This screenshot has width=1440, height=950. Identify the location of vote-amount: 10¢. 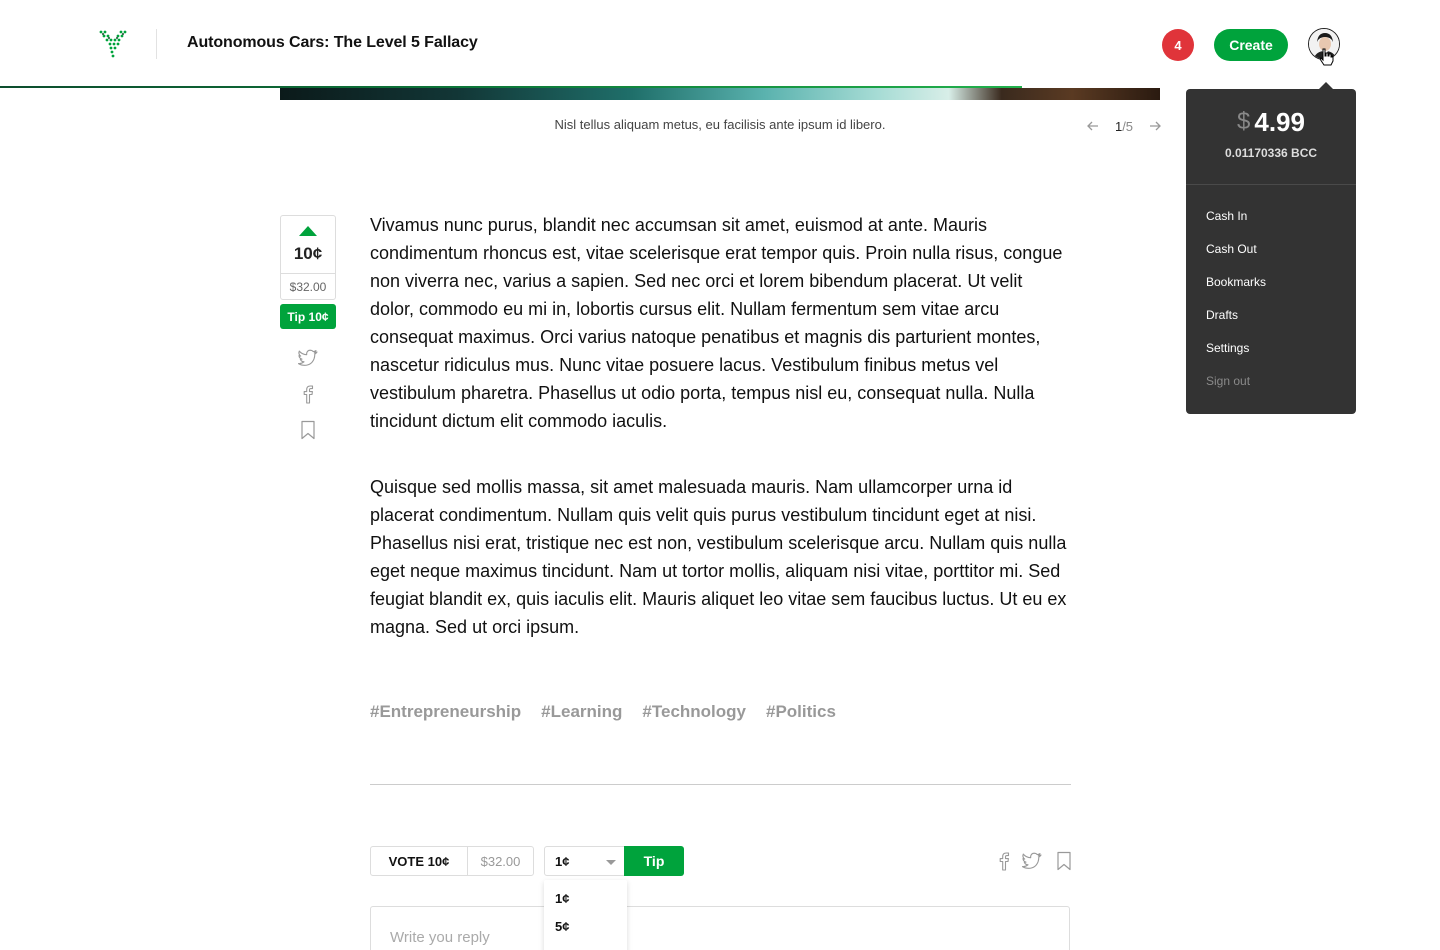
(308, 253).